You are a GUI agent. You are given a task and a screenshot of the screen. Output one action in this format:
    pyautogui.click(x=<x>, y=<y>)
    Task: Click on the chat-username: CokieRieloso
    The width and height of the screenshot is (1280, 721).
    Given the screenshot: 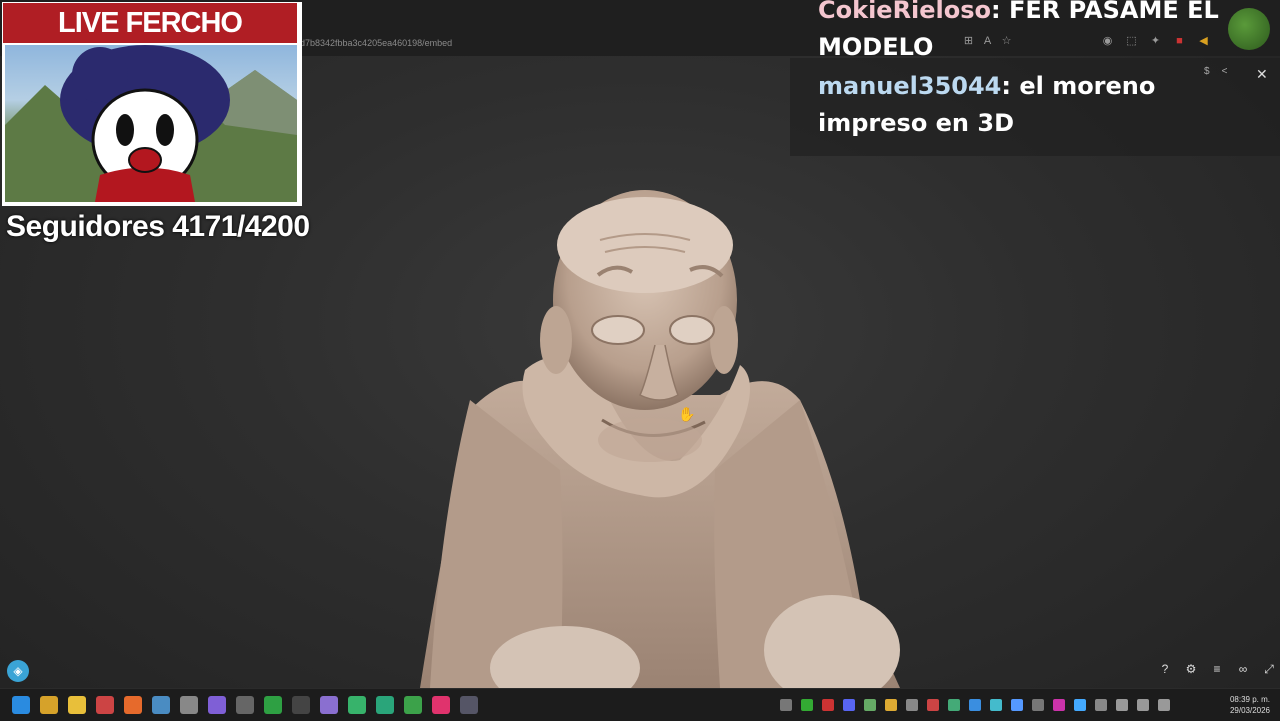 What is the action you would take?
    pyautogui.click(x=905, y=12)
    